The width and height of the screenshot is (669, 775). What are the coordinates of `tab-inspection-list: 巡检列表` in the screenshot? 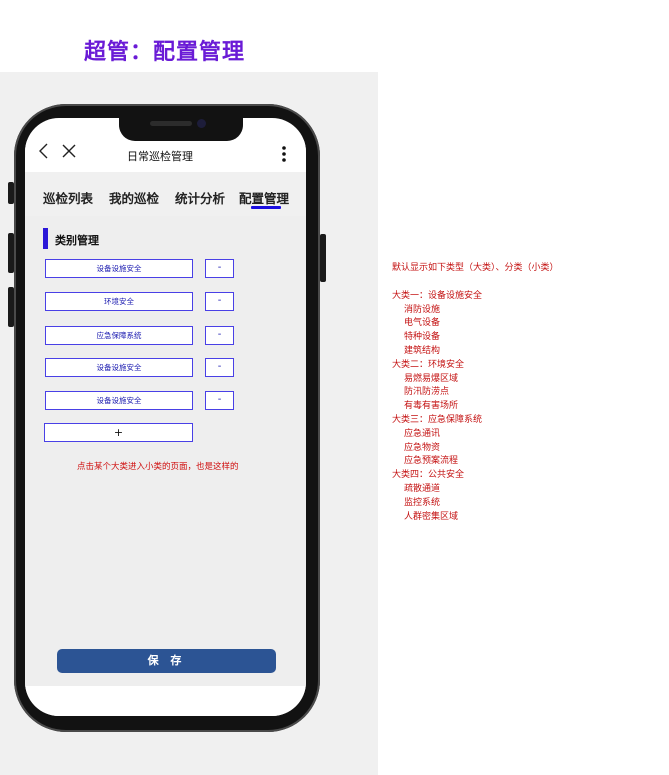 It's located at (68, 197).